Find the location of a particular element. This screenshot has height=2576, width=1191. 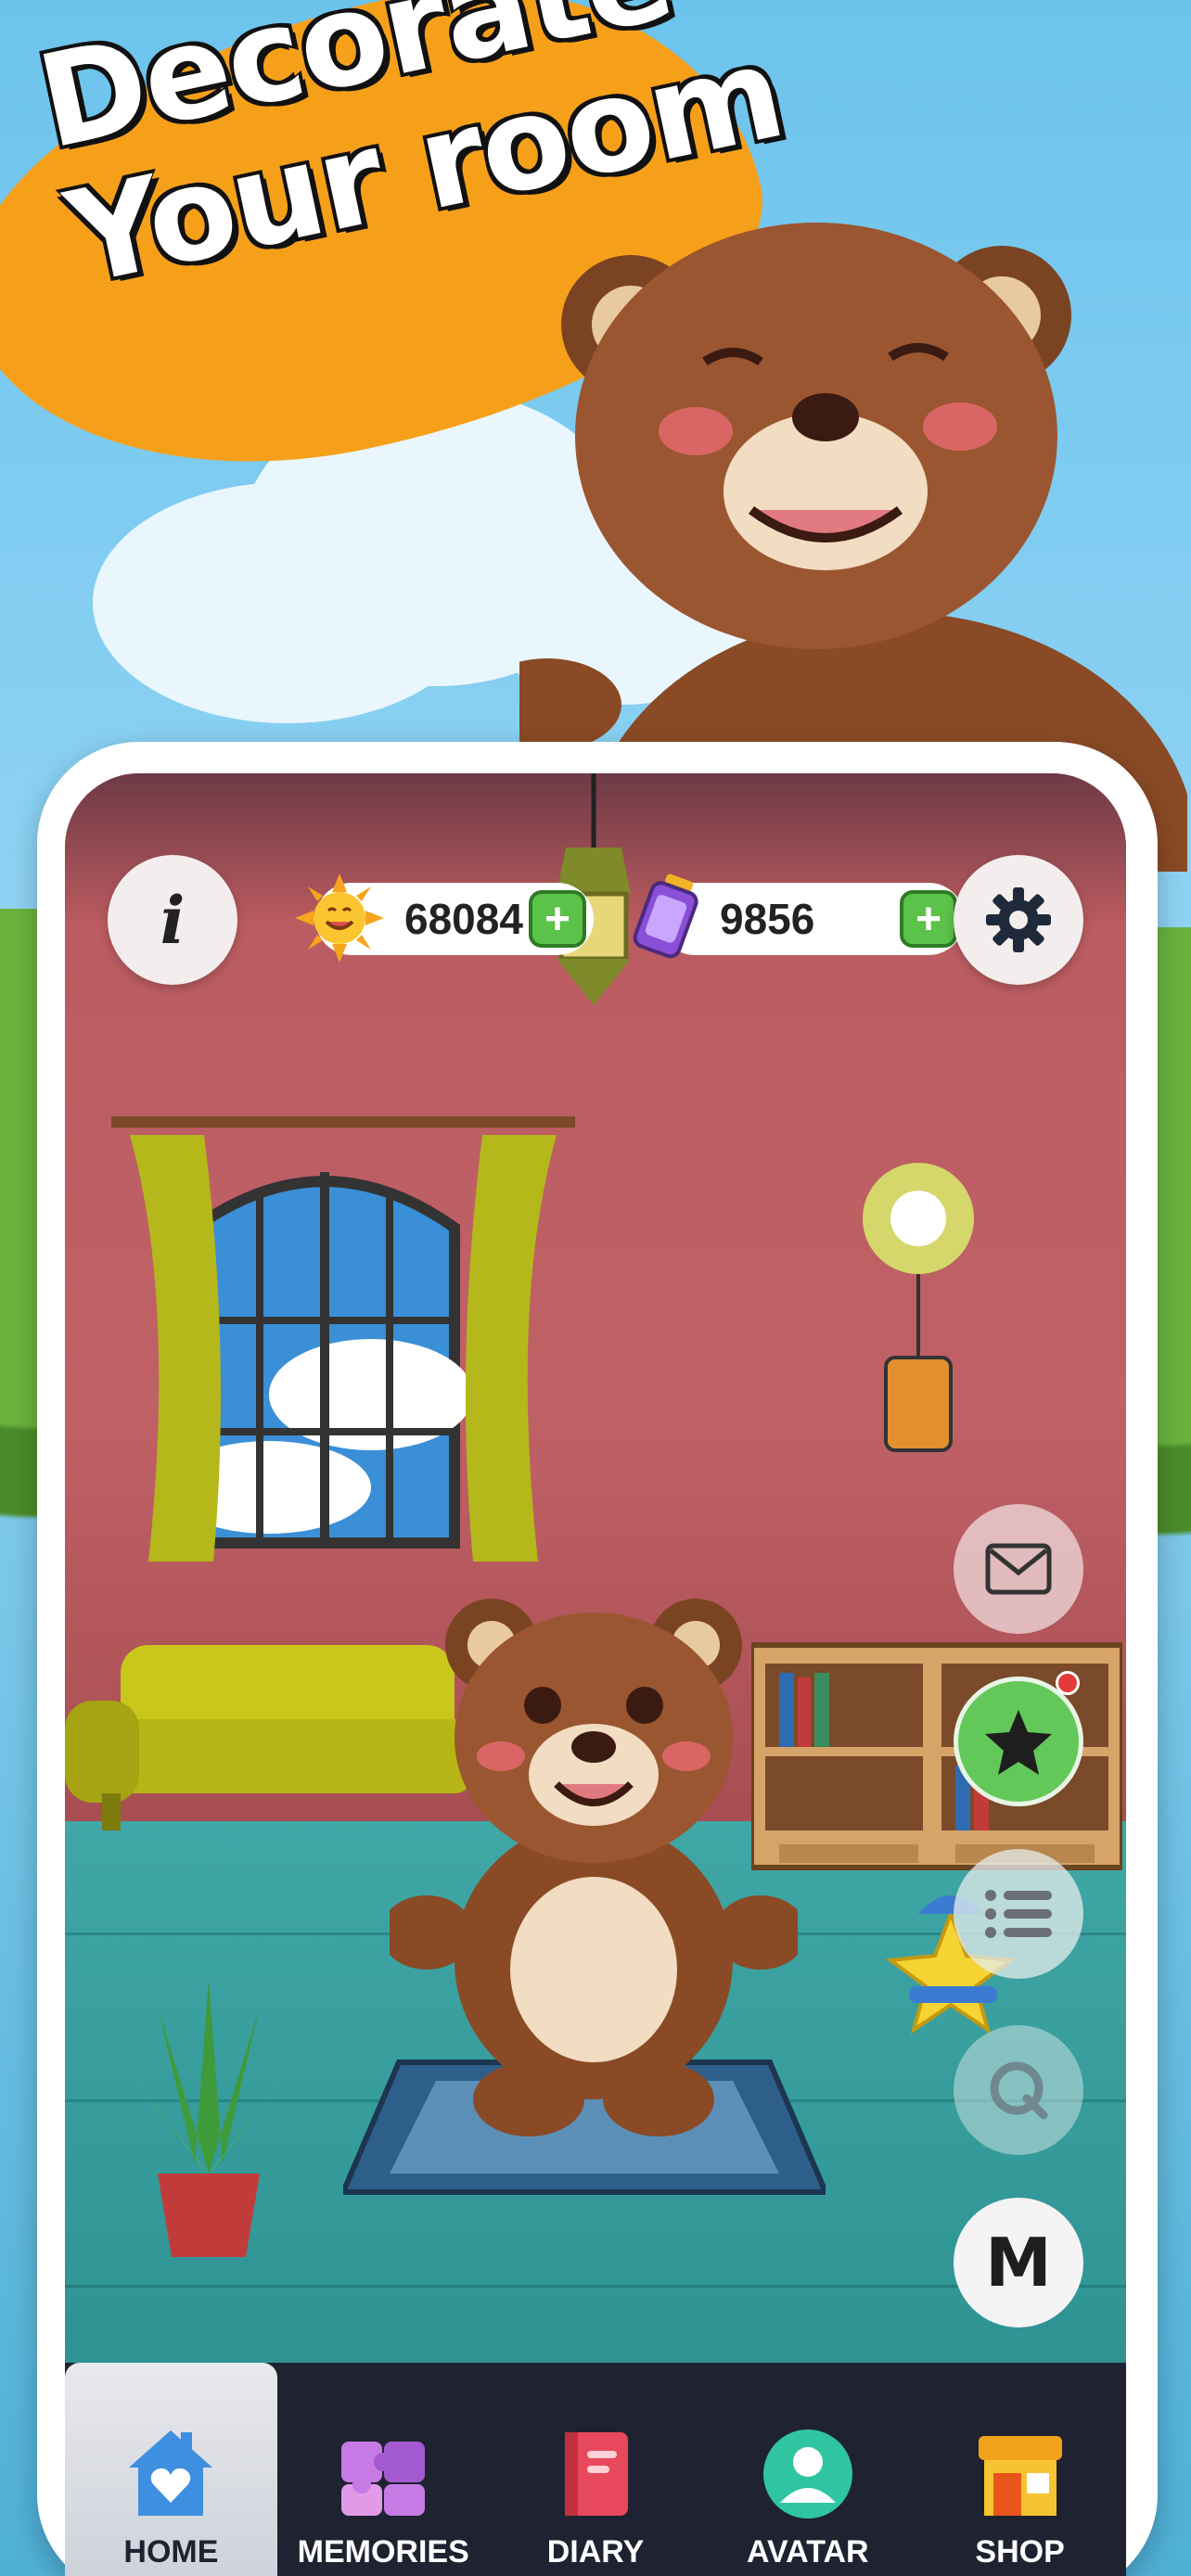

potted-plant is located at coordinates (209, 2118).